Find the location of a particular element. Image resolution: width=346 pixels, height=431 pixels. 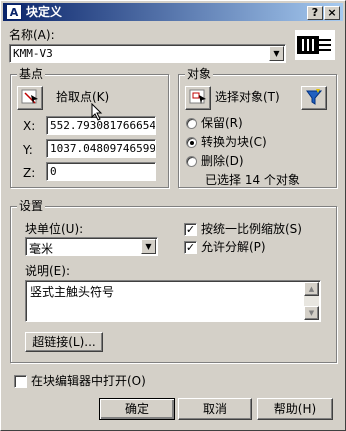

block-unit-label: 块单位(U): is located at coordinates (54, 229).